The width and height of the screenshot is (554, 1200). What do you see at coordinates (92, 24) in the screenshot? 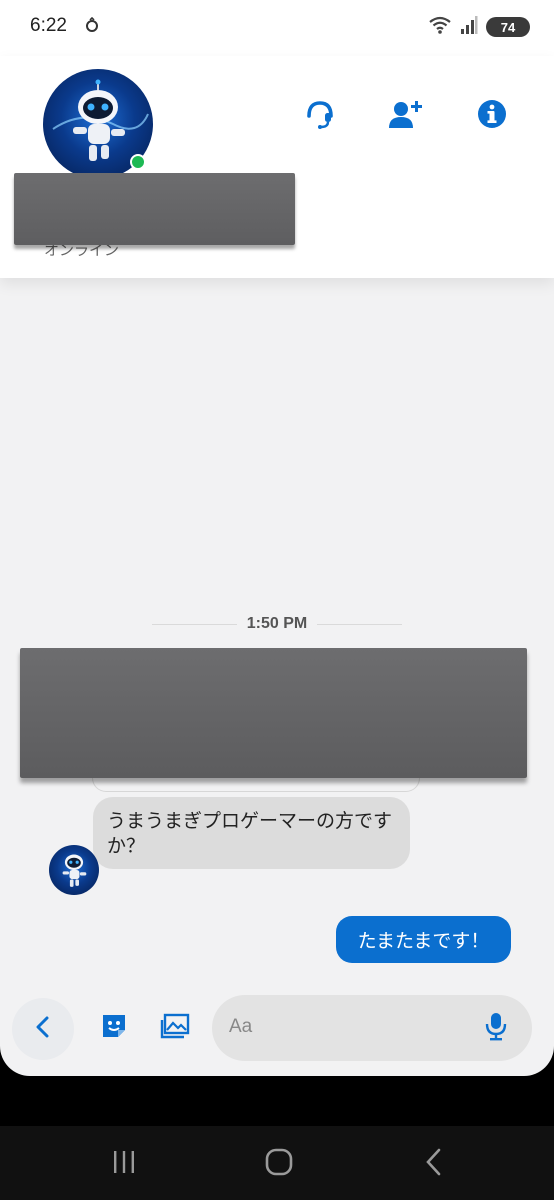
I see `notification-icon` at bounding box center [92, 24].